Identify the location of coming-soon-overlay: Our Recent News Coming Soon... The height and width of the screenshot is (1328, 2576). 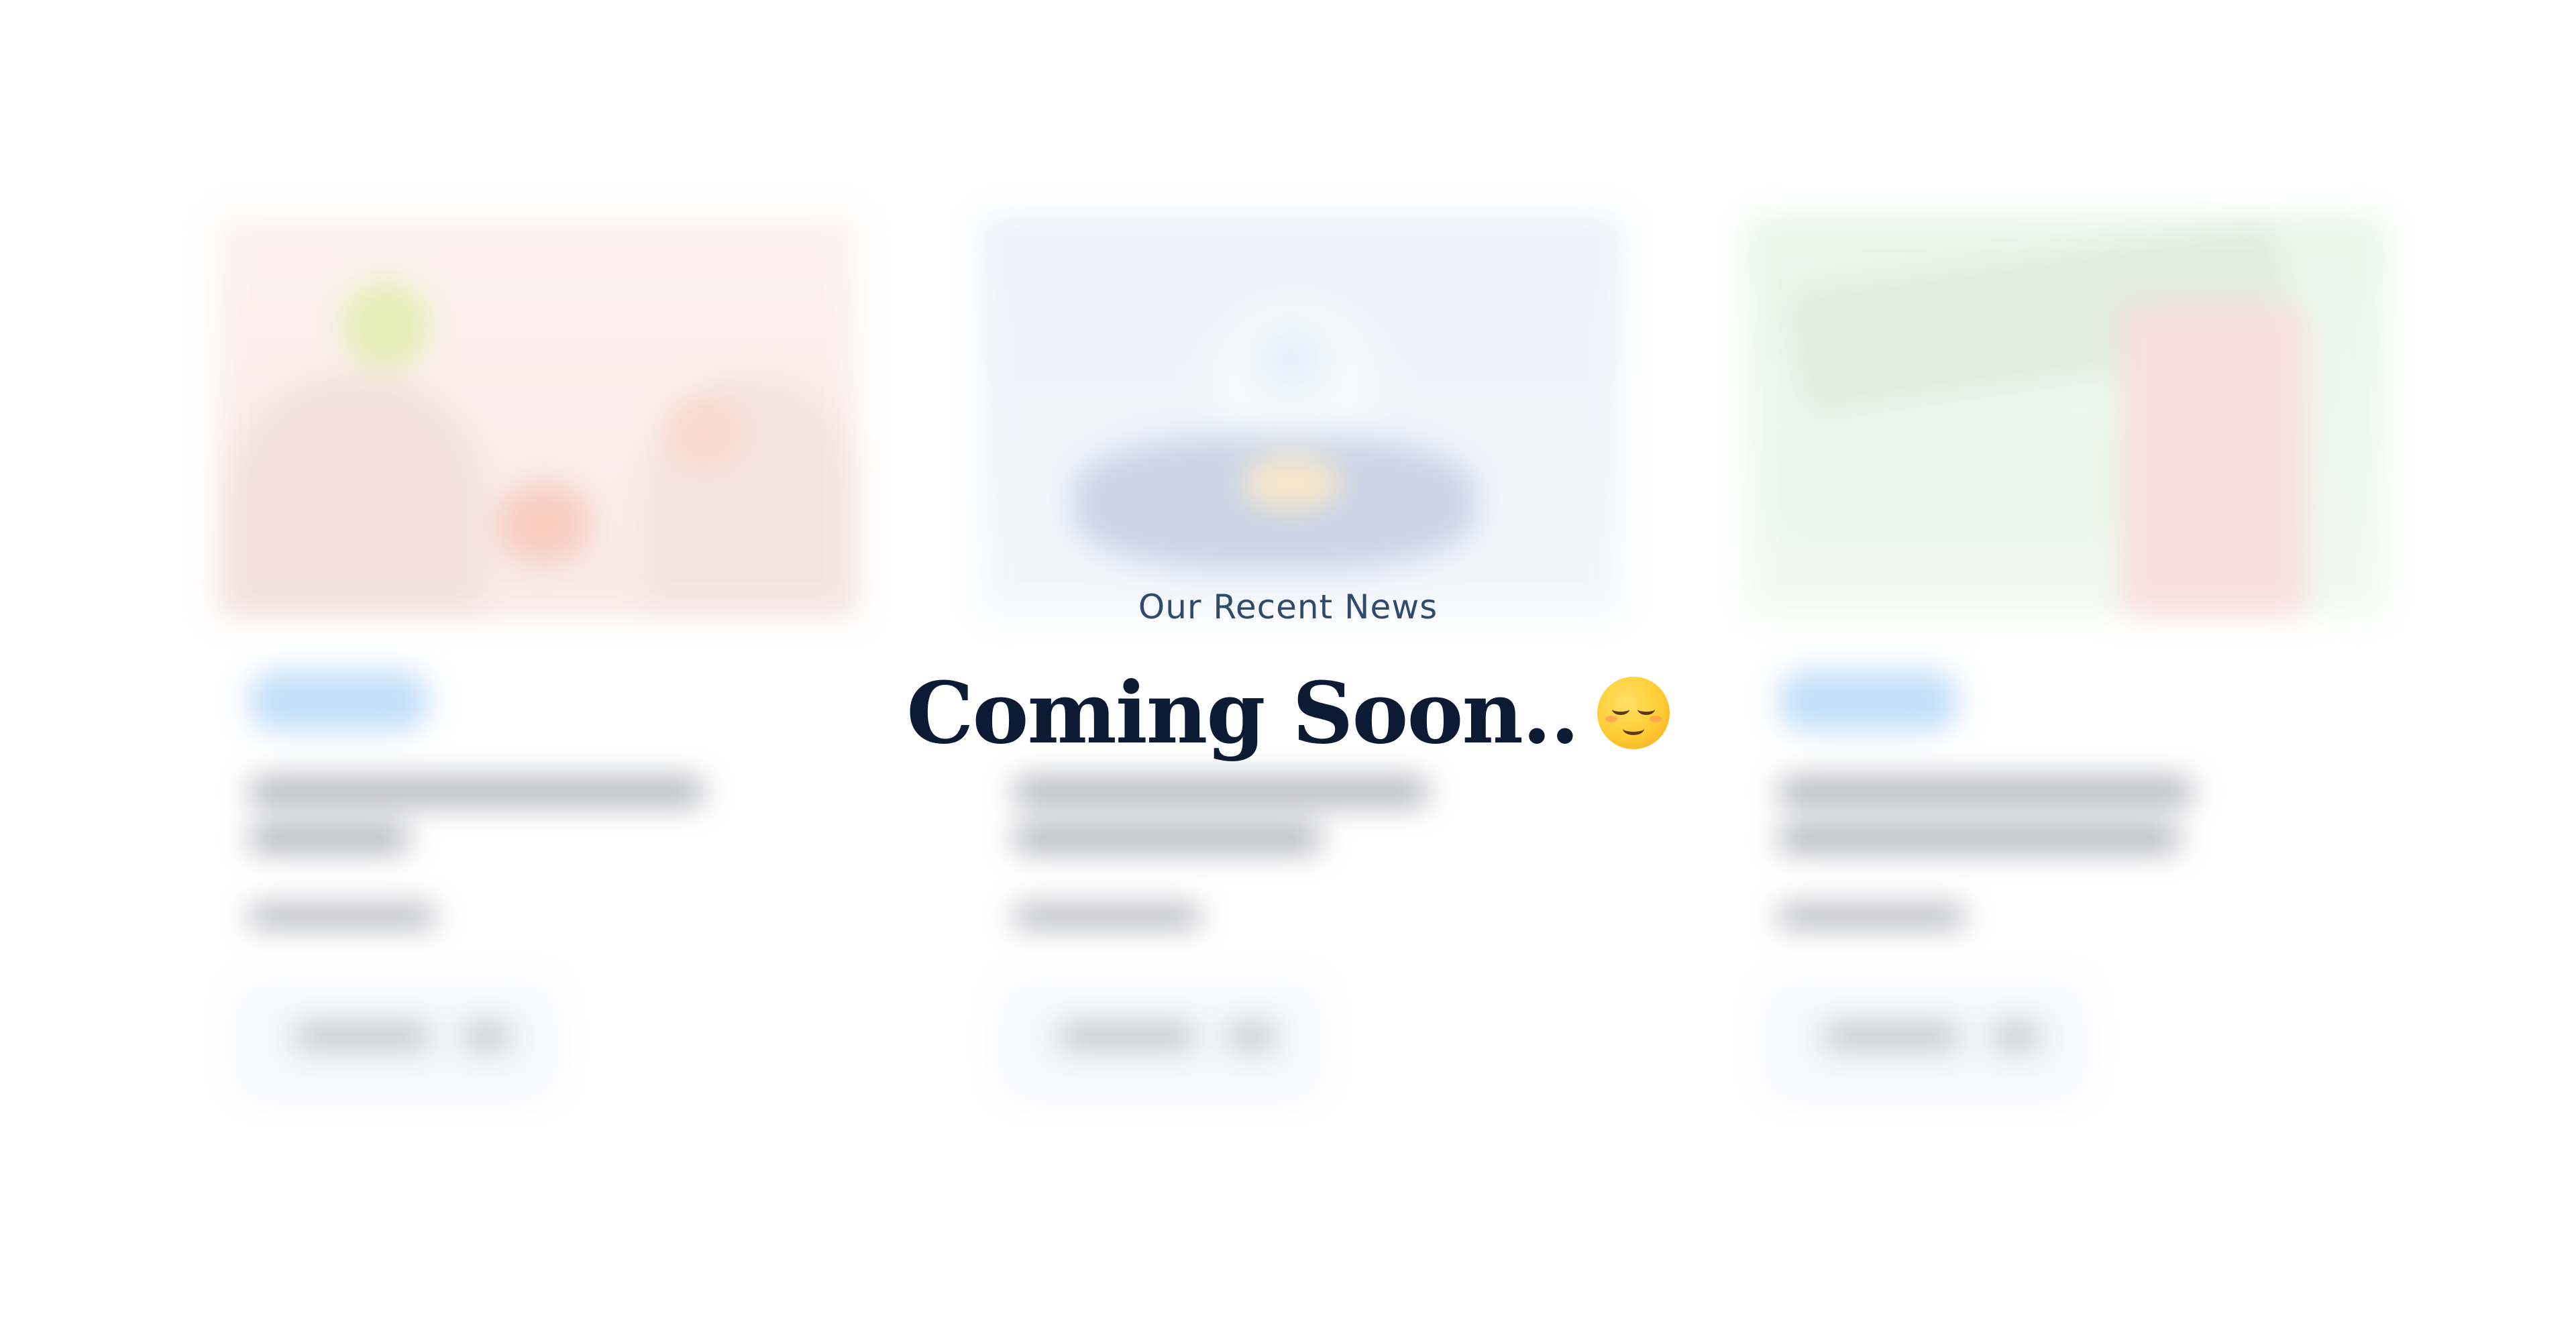
(1288, 670).